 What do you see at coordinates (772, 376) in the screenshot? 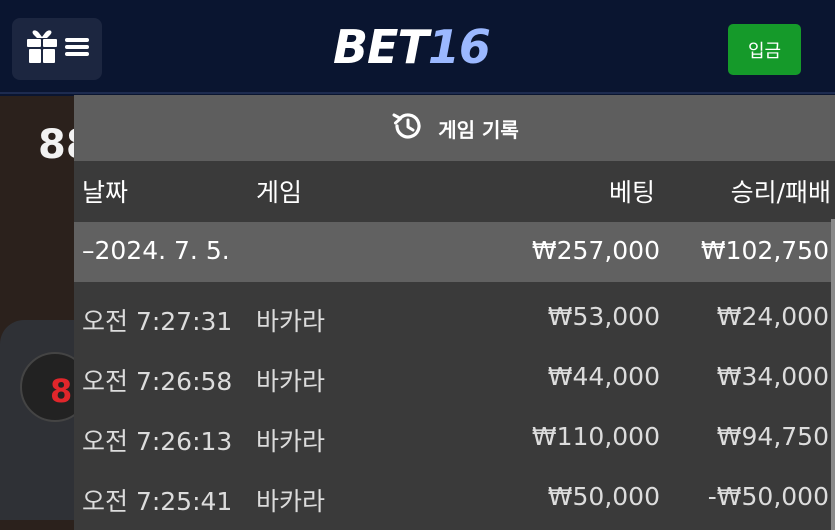
I see `row-winloss: ₩34,000` at bounding box center [772, 376].